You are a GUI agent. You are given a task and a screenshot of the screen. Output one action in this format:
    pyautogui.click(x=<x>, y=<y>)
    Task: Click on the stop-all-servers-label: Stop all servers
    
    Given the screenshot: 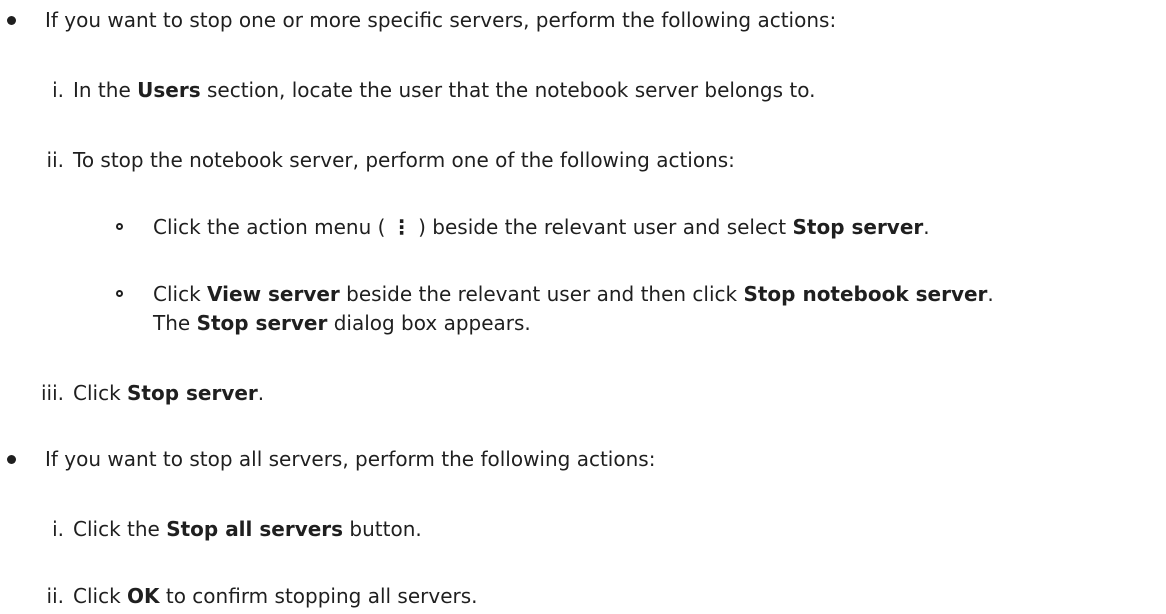 What is the action you would take?
    pyautogui.click(x=255, y=529)
    